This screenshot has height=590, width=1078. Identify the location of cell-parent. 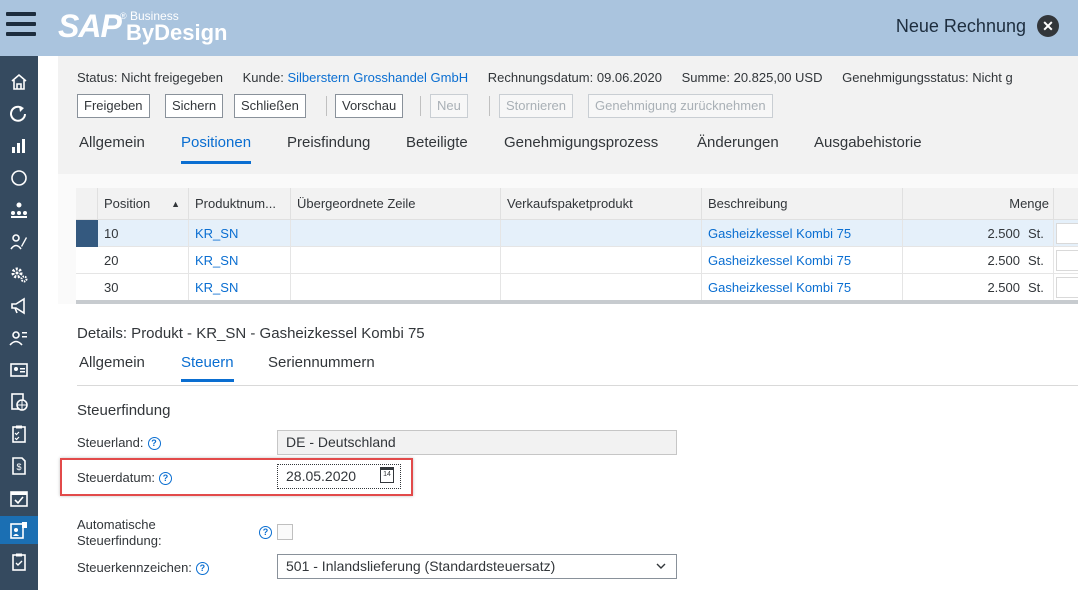
(396, 260).